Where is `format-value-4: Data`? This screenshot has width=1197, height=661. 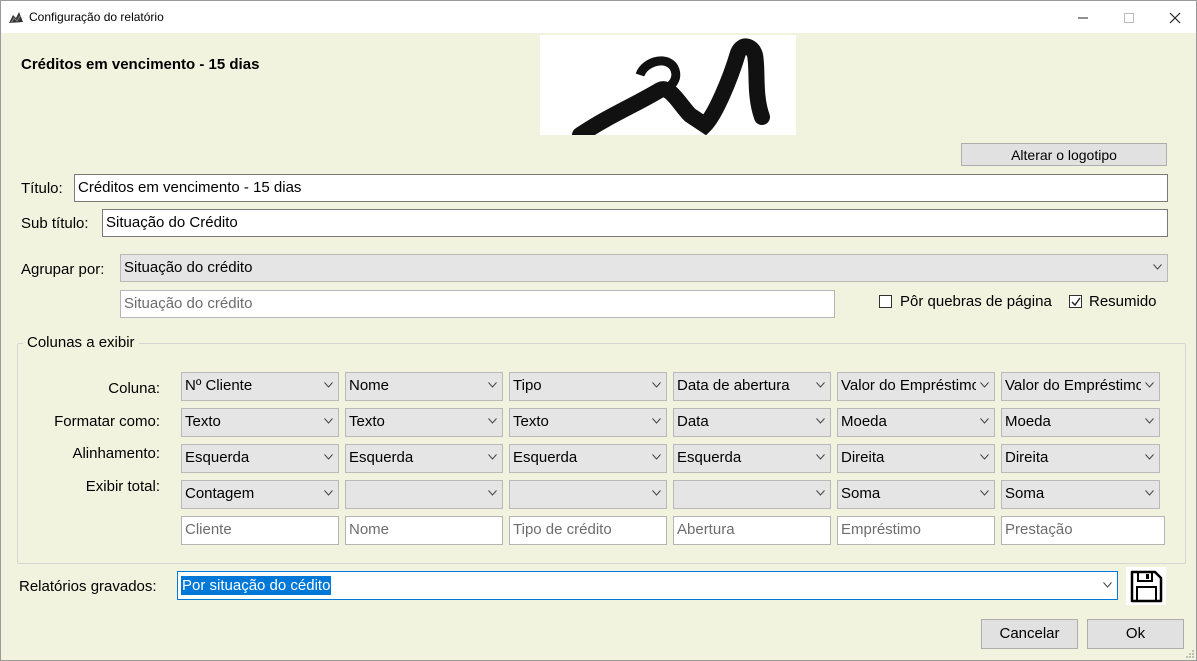 format-value-4: Data is located at coordinates (693, 421).